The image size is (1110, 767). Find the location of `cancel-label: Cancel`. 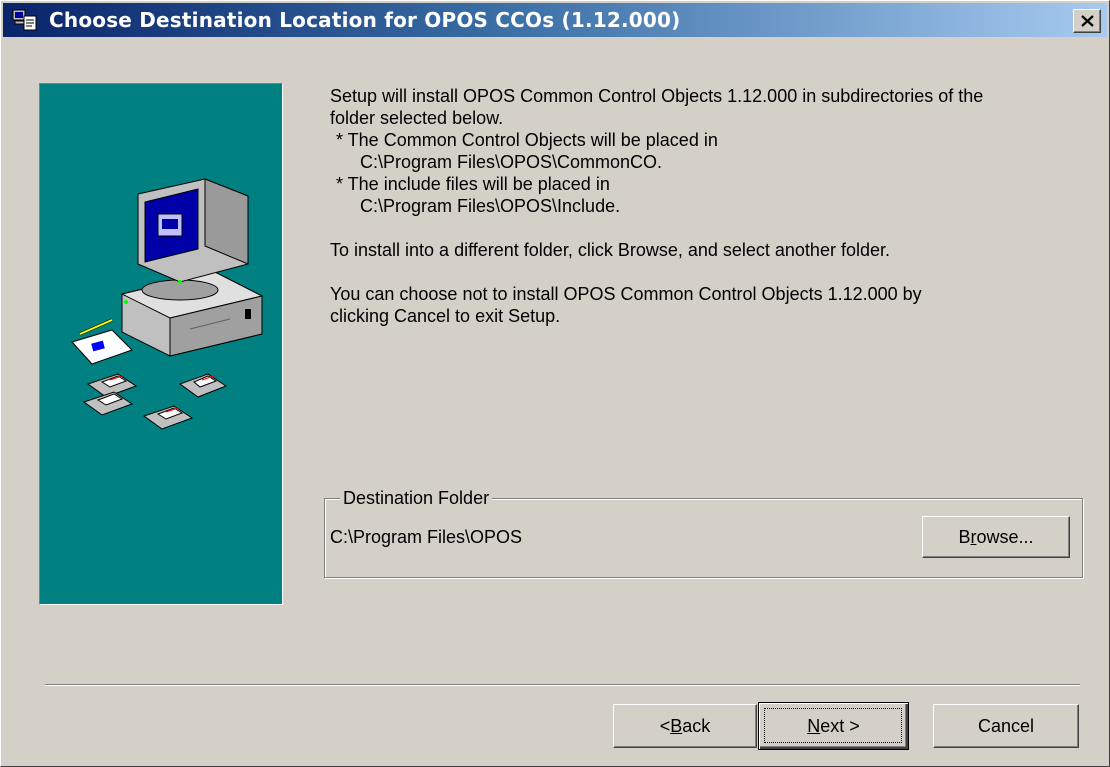

cancel-label: Cancel is located at coordinates (1006, 726).